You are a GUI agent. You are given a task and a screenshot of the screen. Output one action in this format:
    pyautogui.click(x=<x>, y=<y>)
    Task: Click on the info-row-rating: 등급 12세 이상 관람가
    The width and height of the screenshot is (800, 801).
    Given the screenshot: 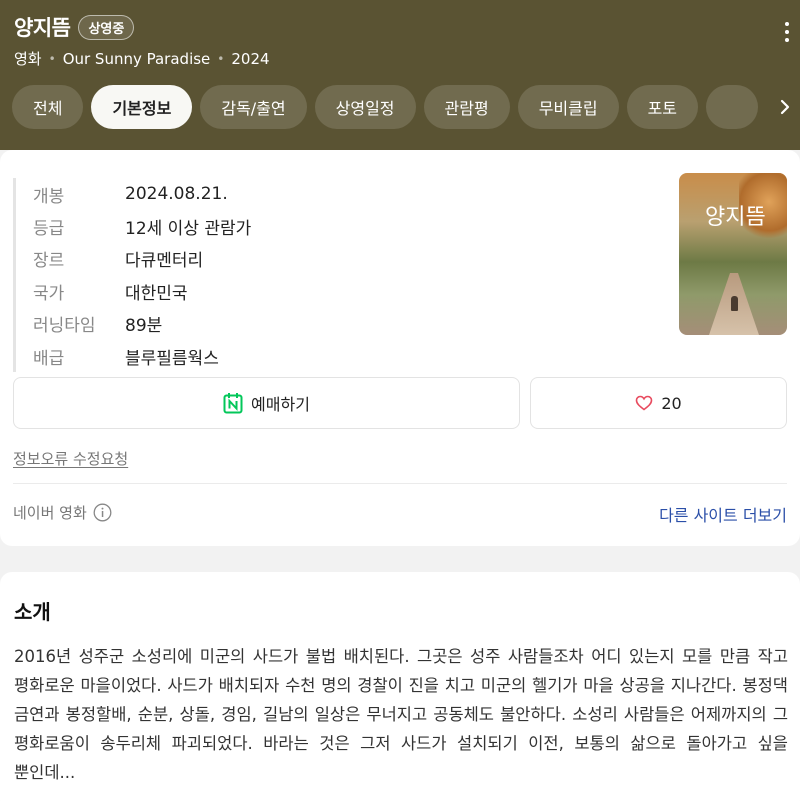 What is the action you would take?
    pyautogui.click(x=142, y=226)
    